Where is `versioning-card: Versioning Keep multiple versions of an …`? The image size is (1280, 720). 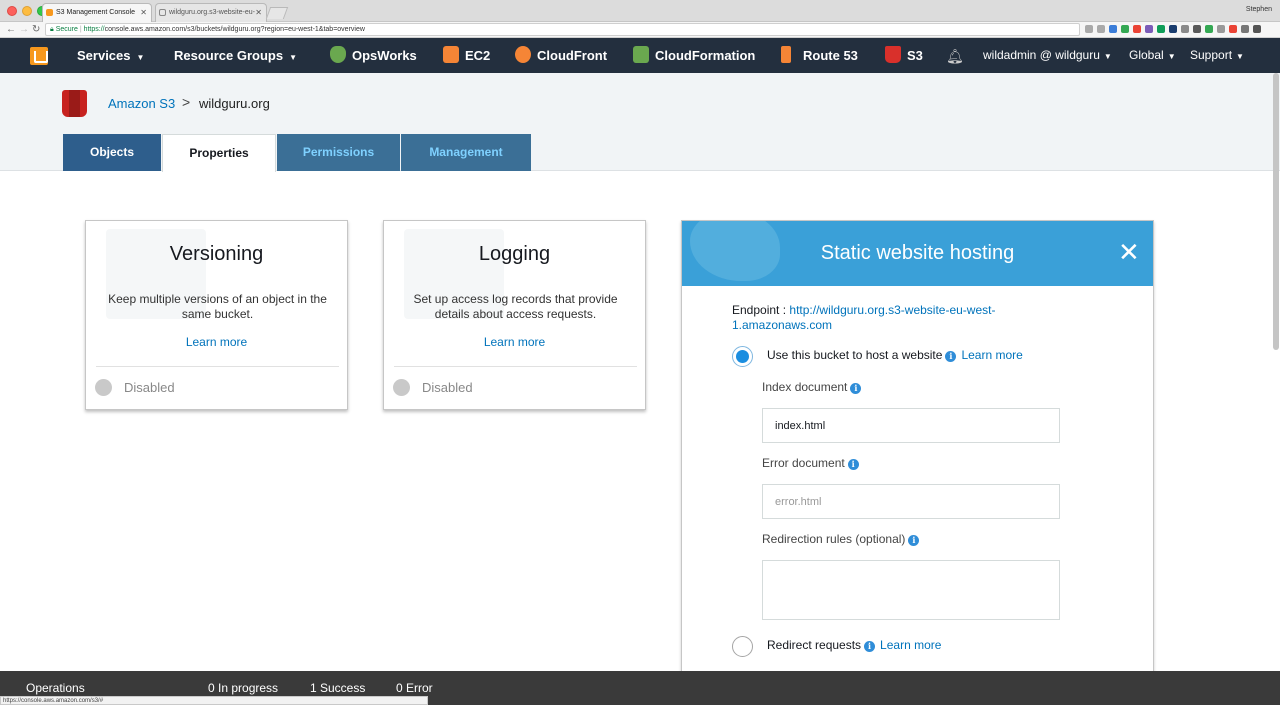
versioning-card: Versioning Keep multiple versions of an … is located at coordinates (216, 315).